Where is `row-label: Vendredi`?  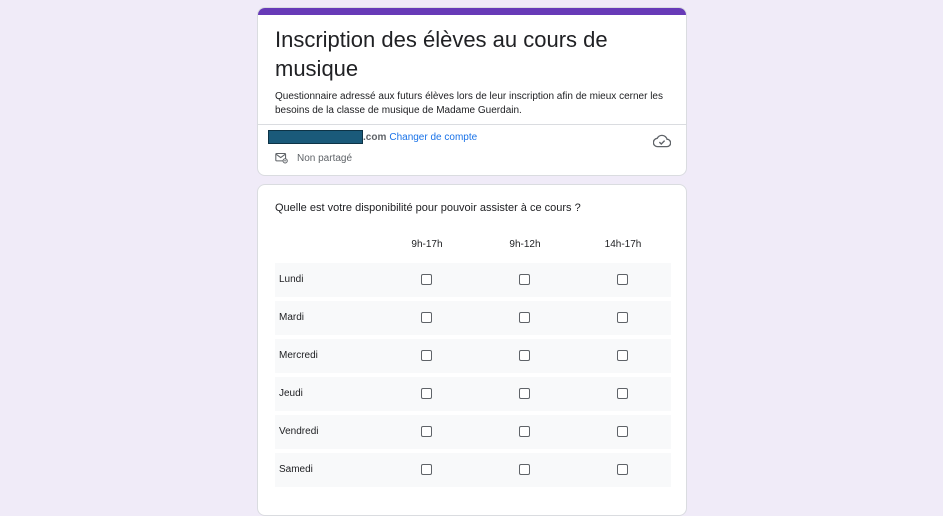 row-label: Vendredi is located at coordinates (299, 431).